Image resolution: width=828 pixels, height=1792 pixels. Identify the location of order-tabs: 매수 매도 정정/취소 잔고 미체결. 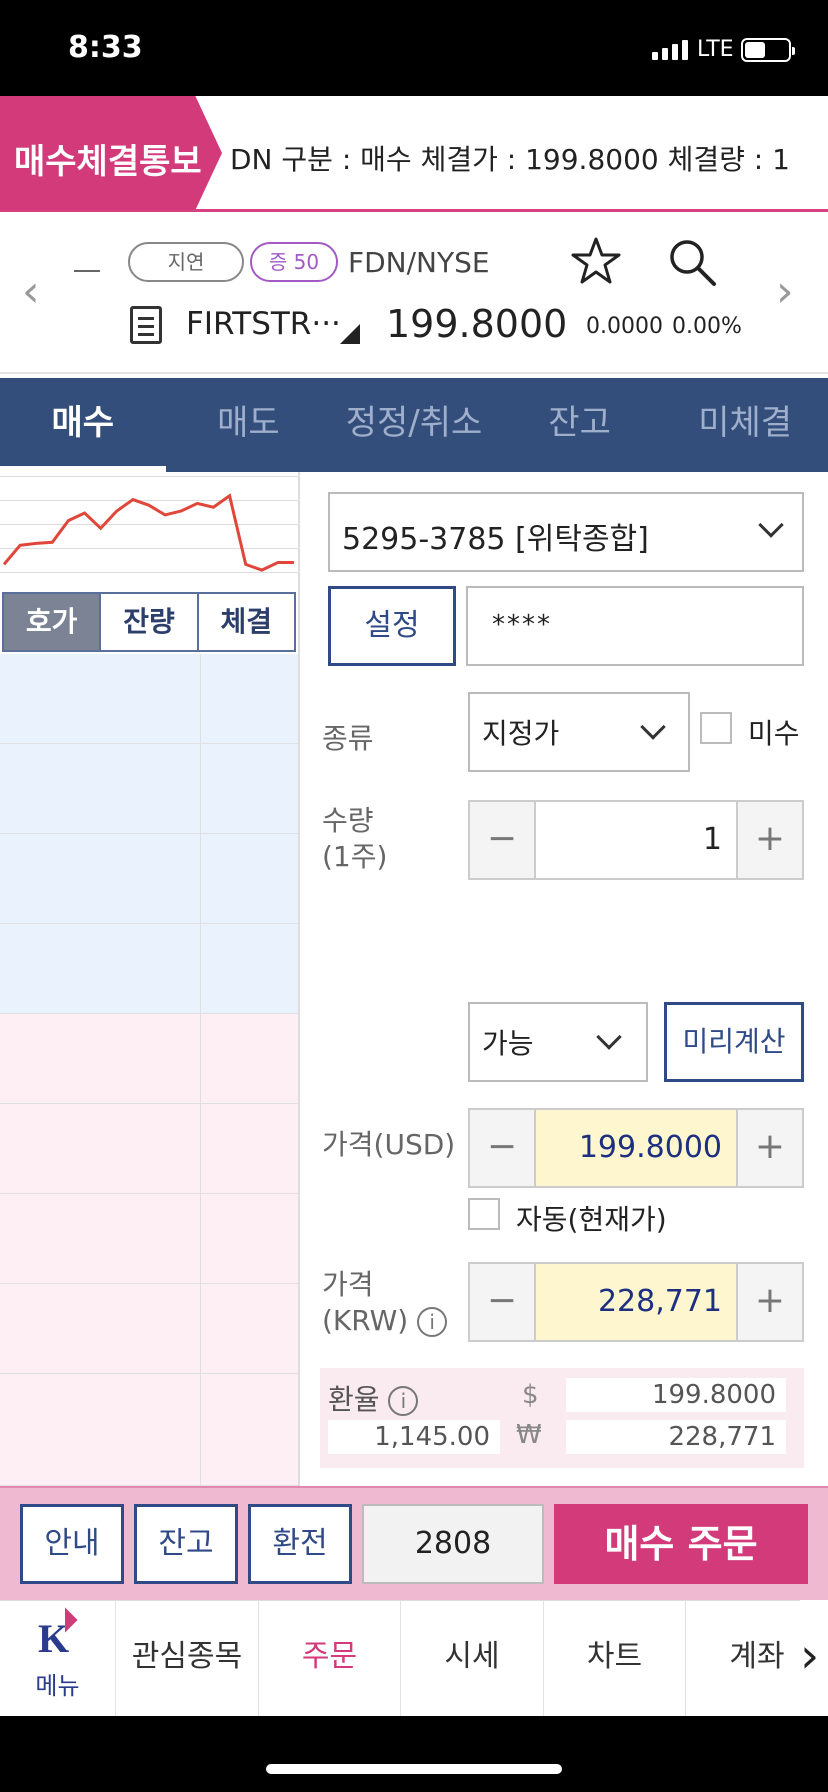
(414, 425).